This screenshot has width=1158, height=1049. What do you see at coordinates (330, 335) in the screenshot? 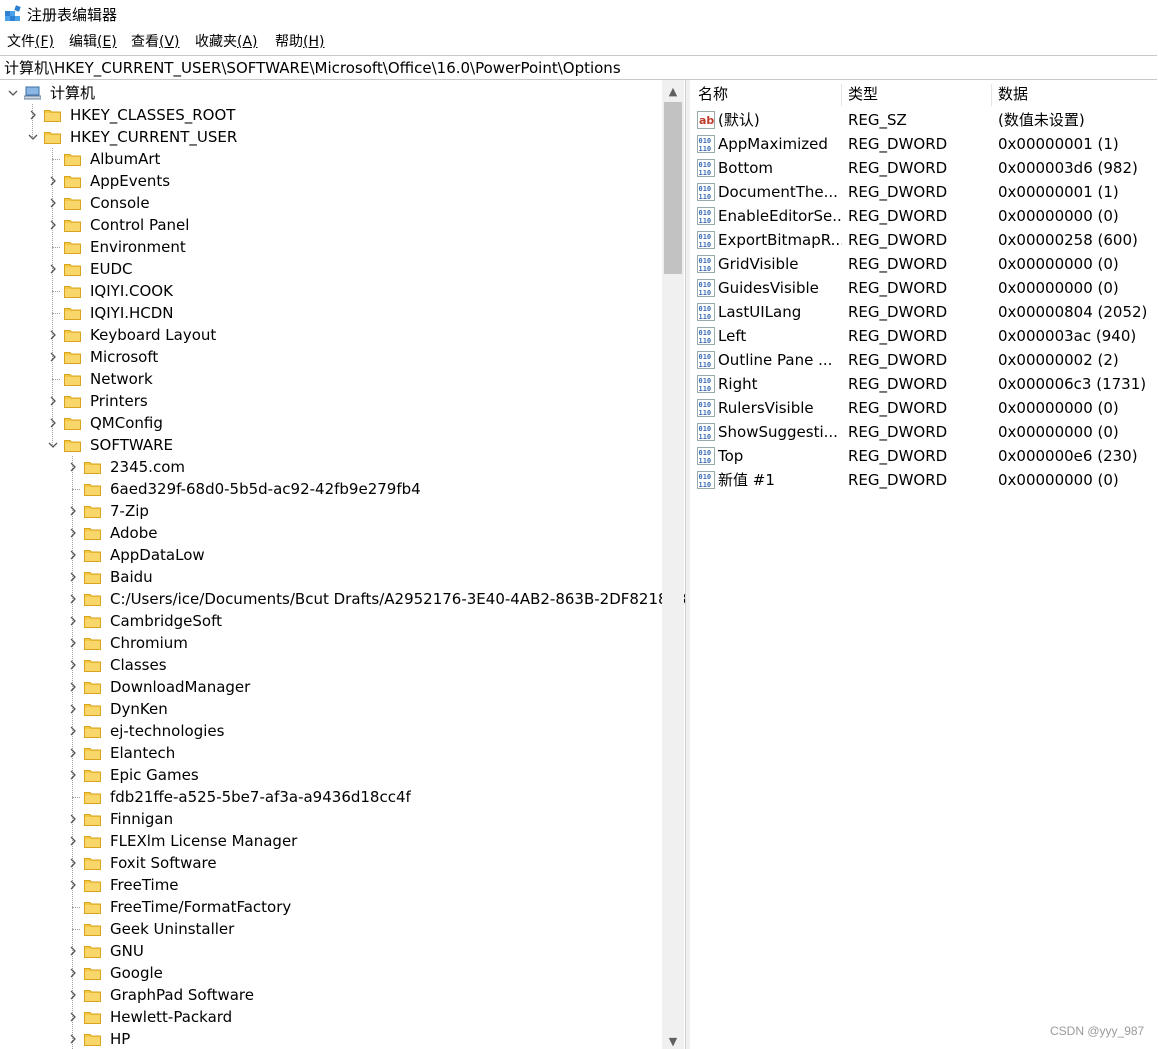
I see `tree-node: Keyboard Layout` at bounding box center [330, 335].